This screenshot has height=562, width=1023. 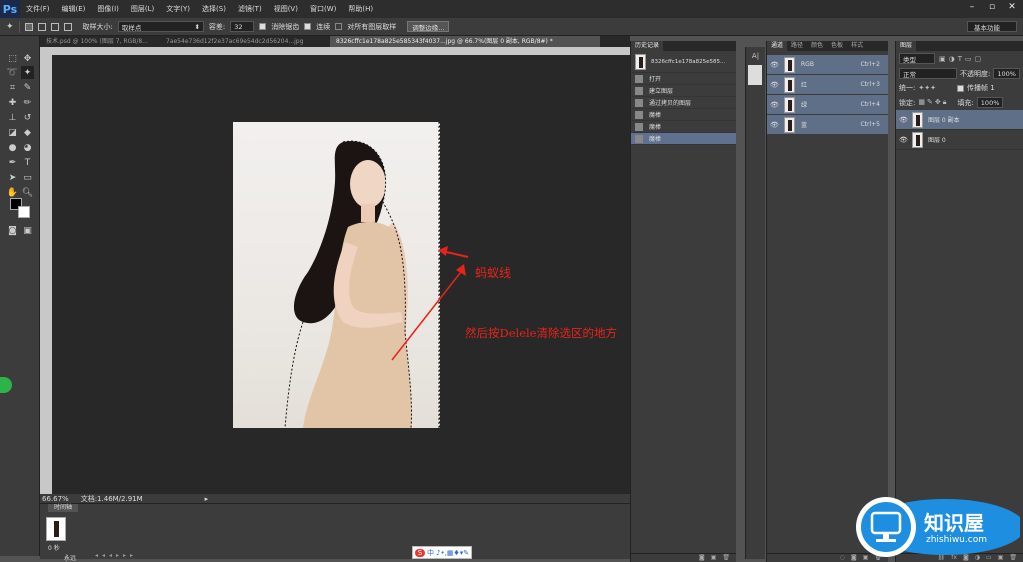 I want to click on tolerance-input: 32, so click(x=242, y=26).